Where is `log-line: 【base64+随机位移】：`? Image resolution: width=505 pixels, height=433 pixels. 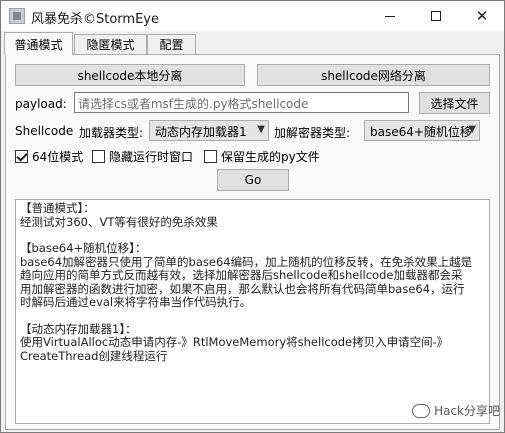
log-line: 【base64+随机位移】： is located at coordinates (83, 248).